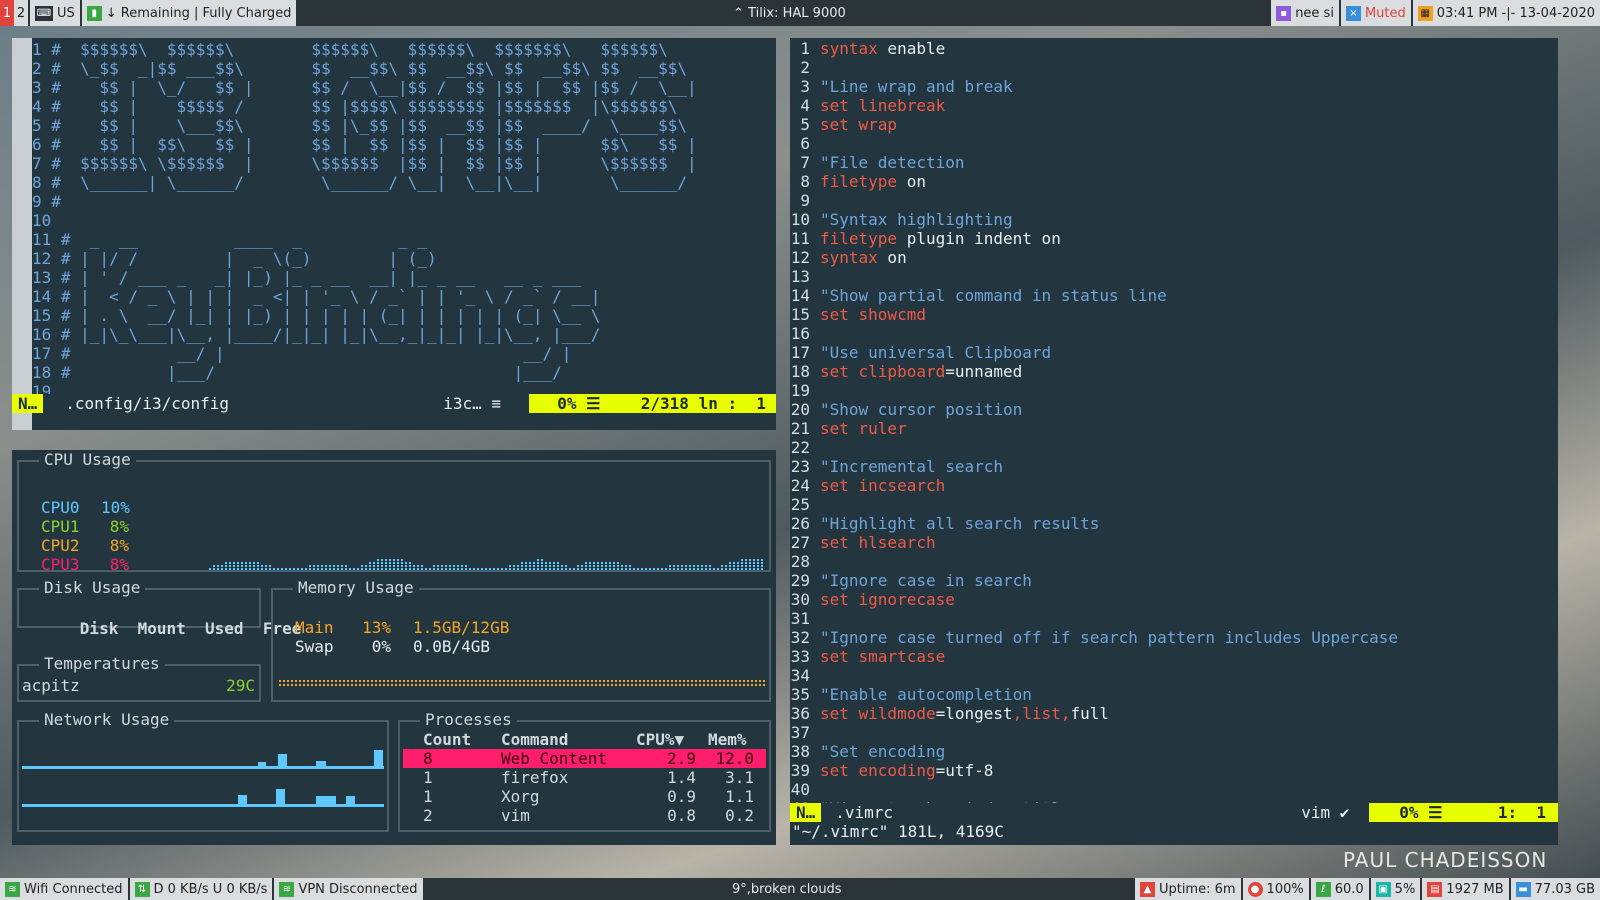  I want to click on process-row: 1 firefox 1.4 3.1, so click(584, 777).